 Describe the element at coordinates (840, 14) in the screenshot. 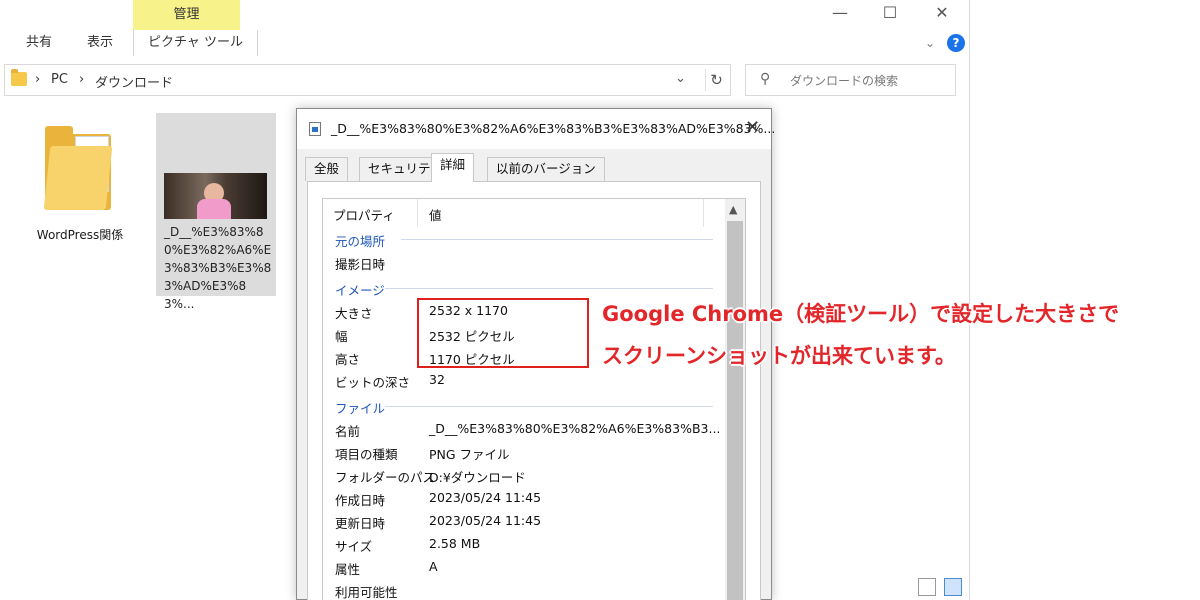

I see `minimize-button: —` at that location.